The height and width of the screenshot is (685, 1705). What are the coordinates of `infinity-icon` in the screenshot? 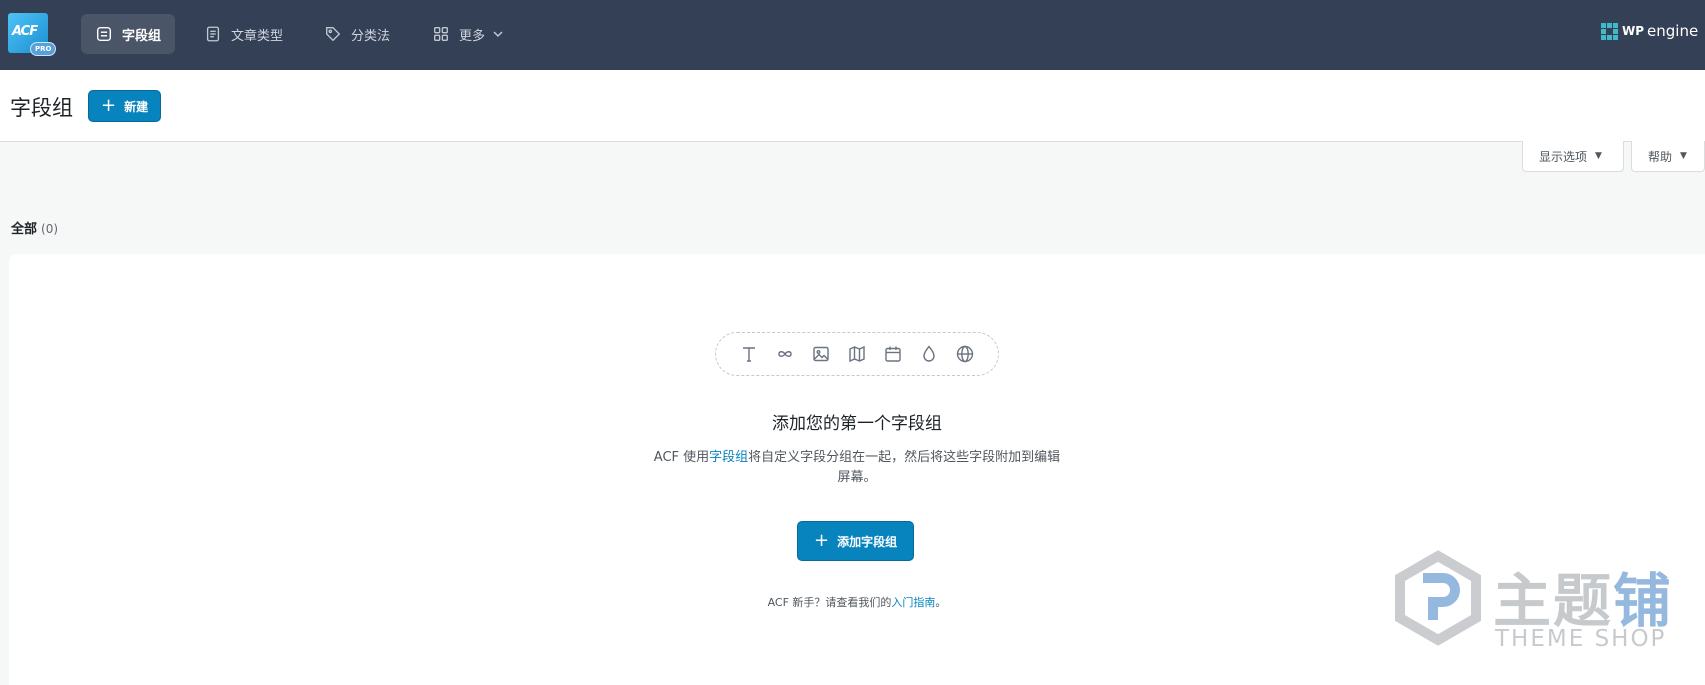 It's located at (785, 354).